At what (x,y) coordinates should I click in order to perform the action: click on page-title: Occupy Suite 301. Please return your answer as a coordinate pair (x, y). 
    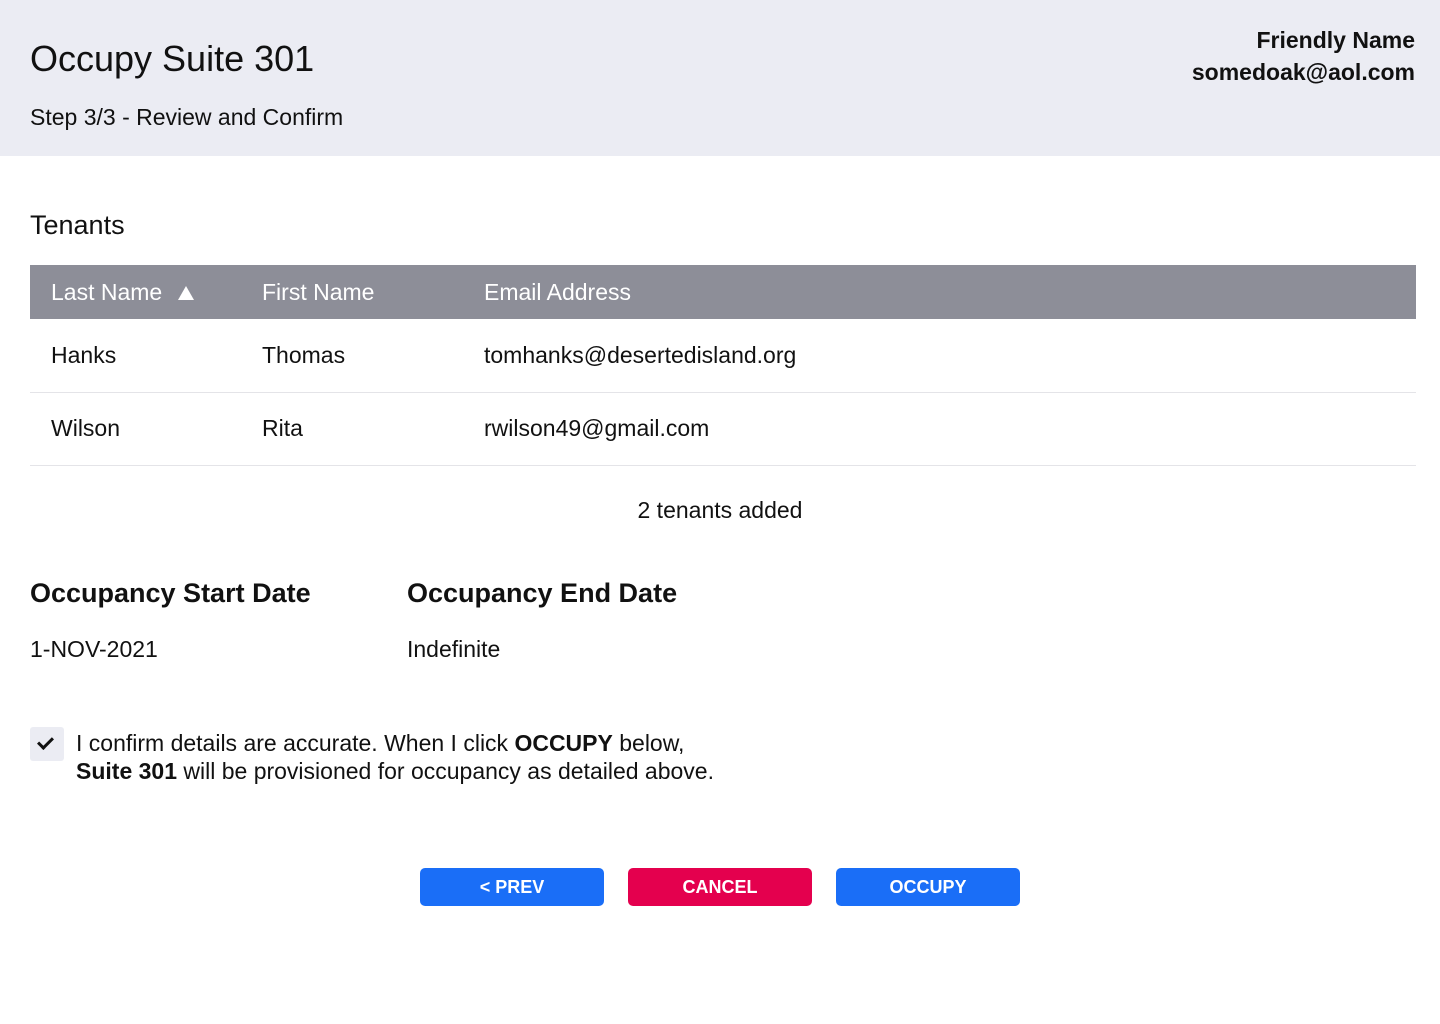
    Looking at the image, I should click on (172, 58).